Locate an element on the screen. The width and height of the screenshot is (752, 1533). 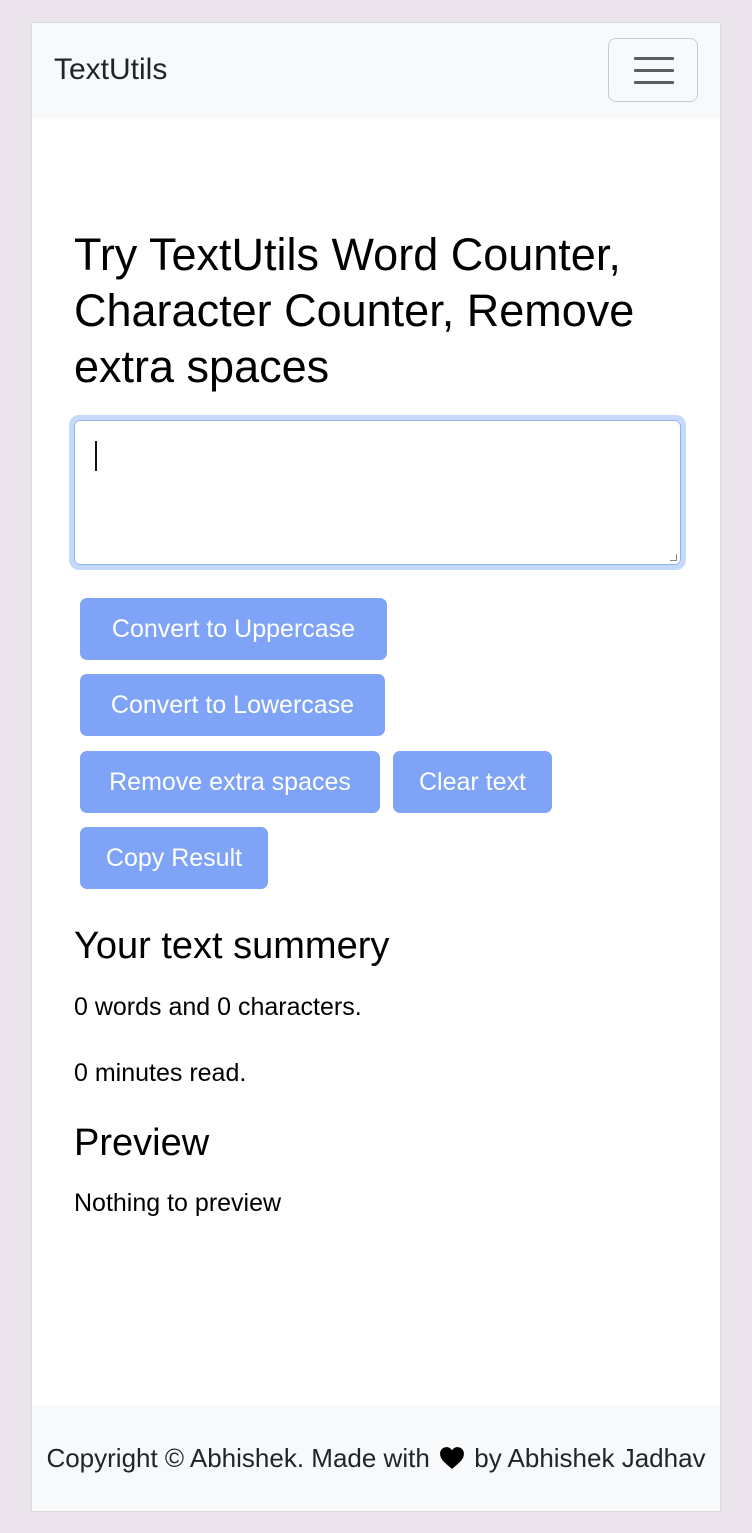
text-input-focus-ring is located at coordinates (377, 492).